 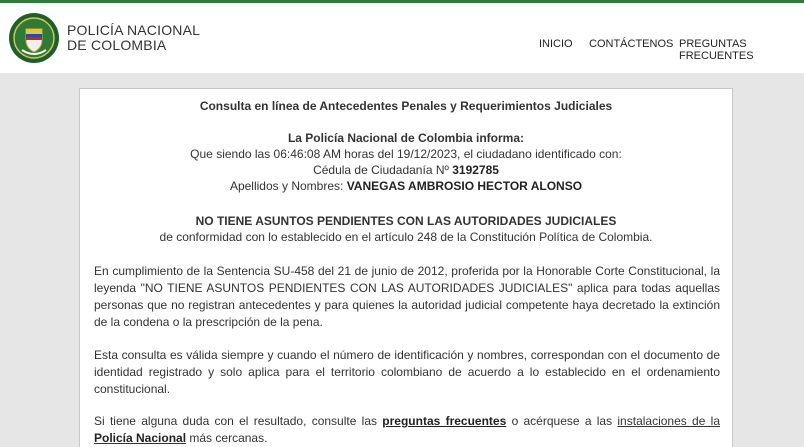 I want to click on brand-line-2: DE COLOMBIA, so click(x=117, y=45).